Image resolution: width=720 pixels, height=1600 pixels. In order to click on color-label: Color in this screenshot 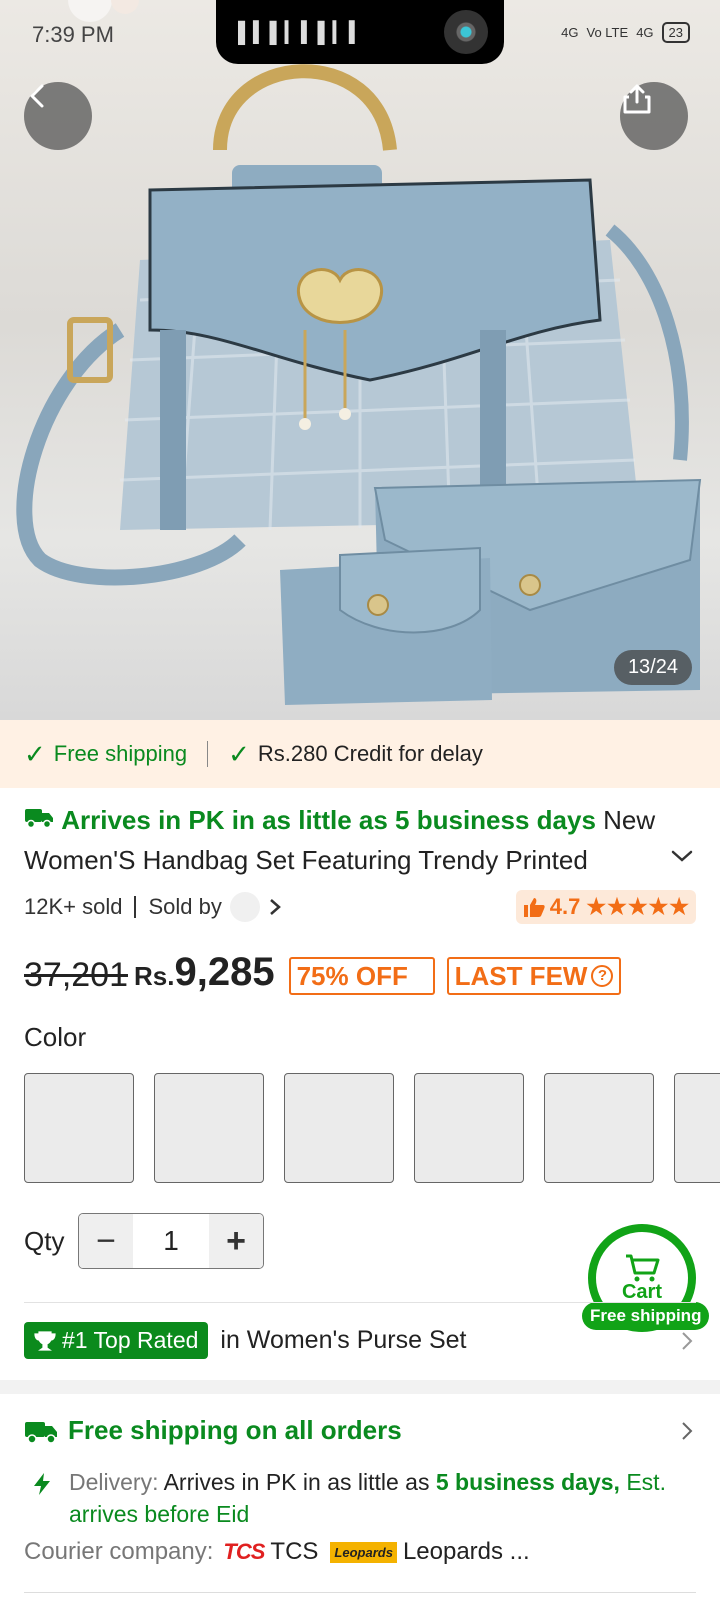, I will do `click(55, 1037)`.